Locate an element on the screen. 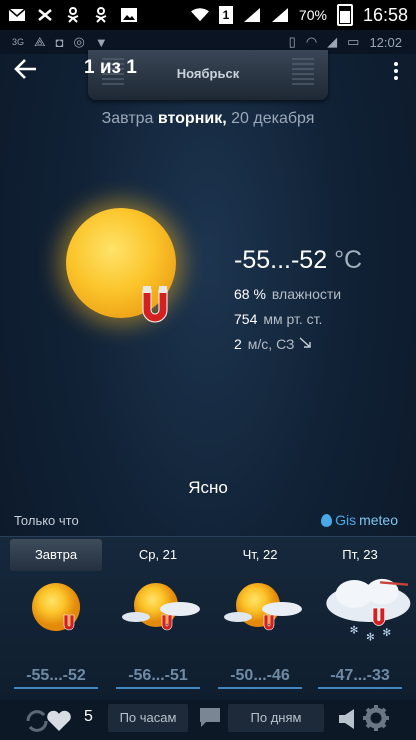 The height and width of the screenshot is (740, 416). date-prefix: Завтра is located at coordinates (127, 118).